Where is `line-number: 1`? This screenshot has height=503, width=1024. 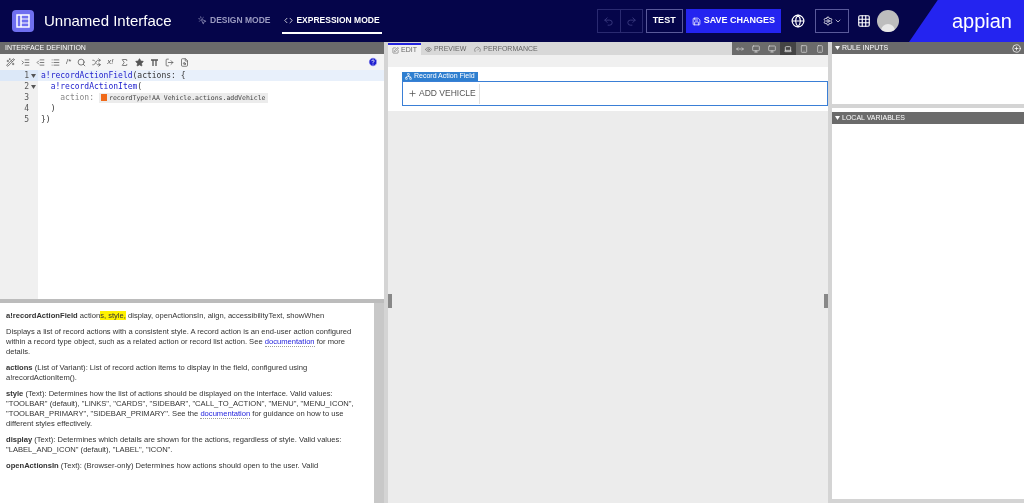 line-number: 1 is located at coordinates (26, 75).